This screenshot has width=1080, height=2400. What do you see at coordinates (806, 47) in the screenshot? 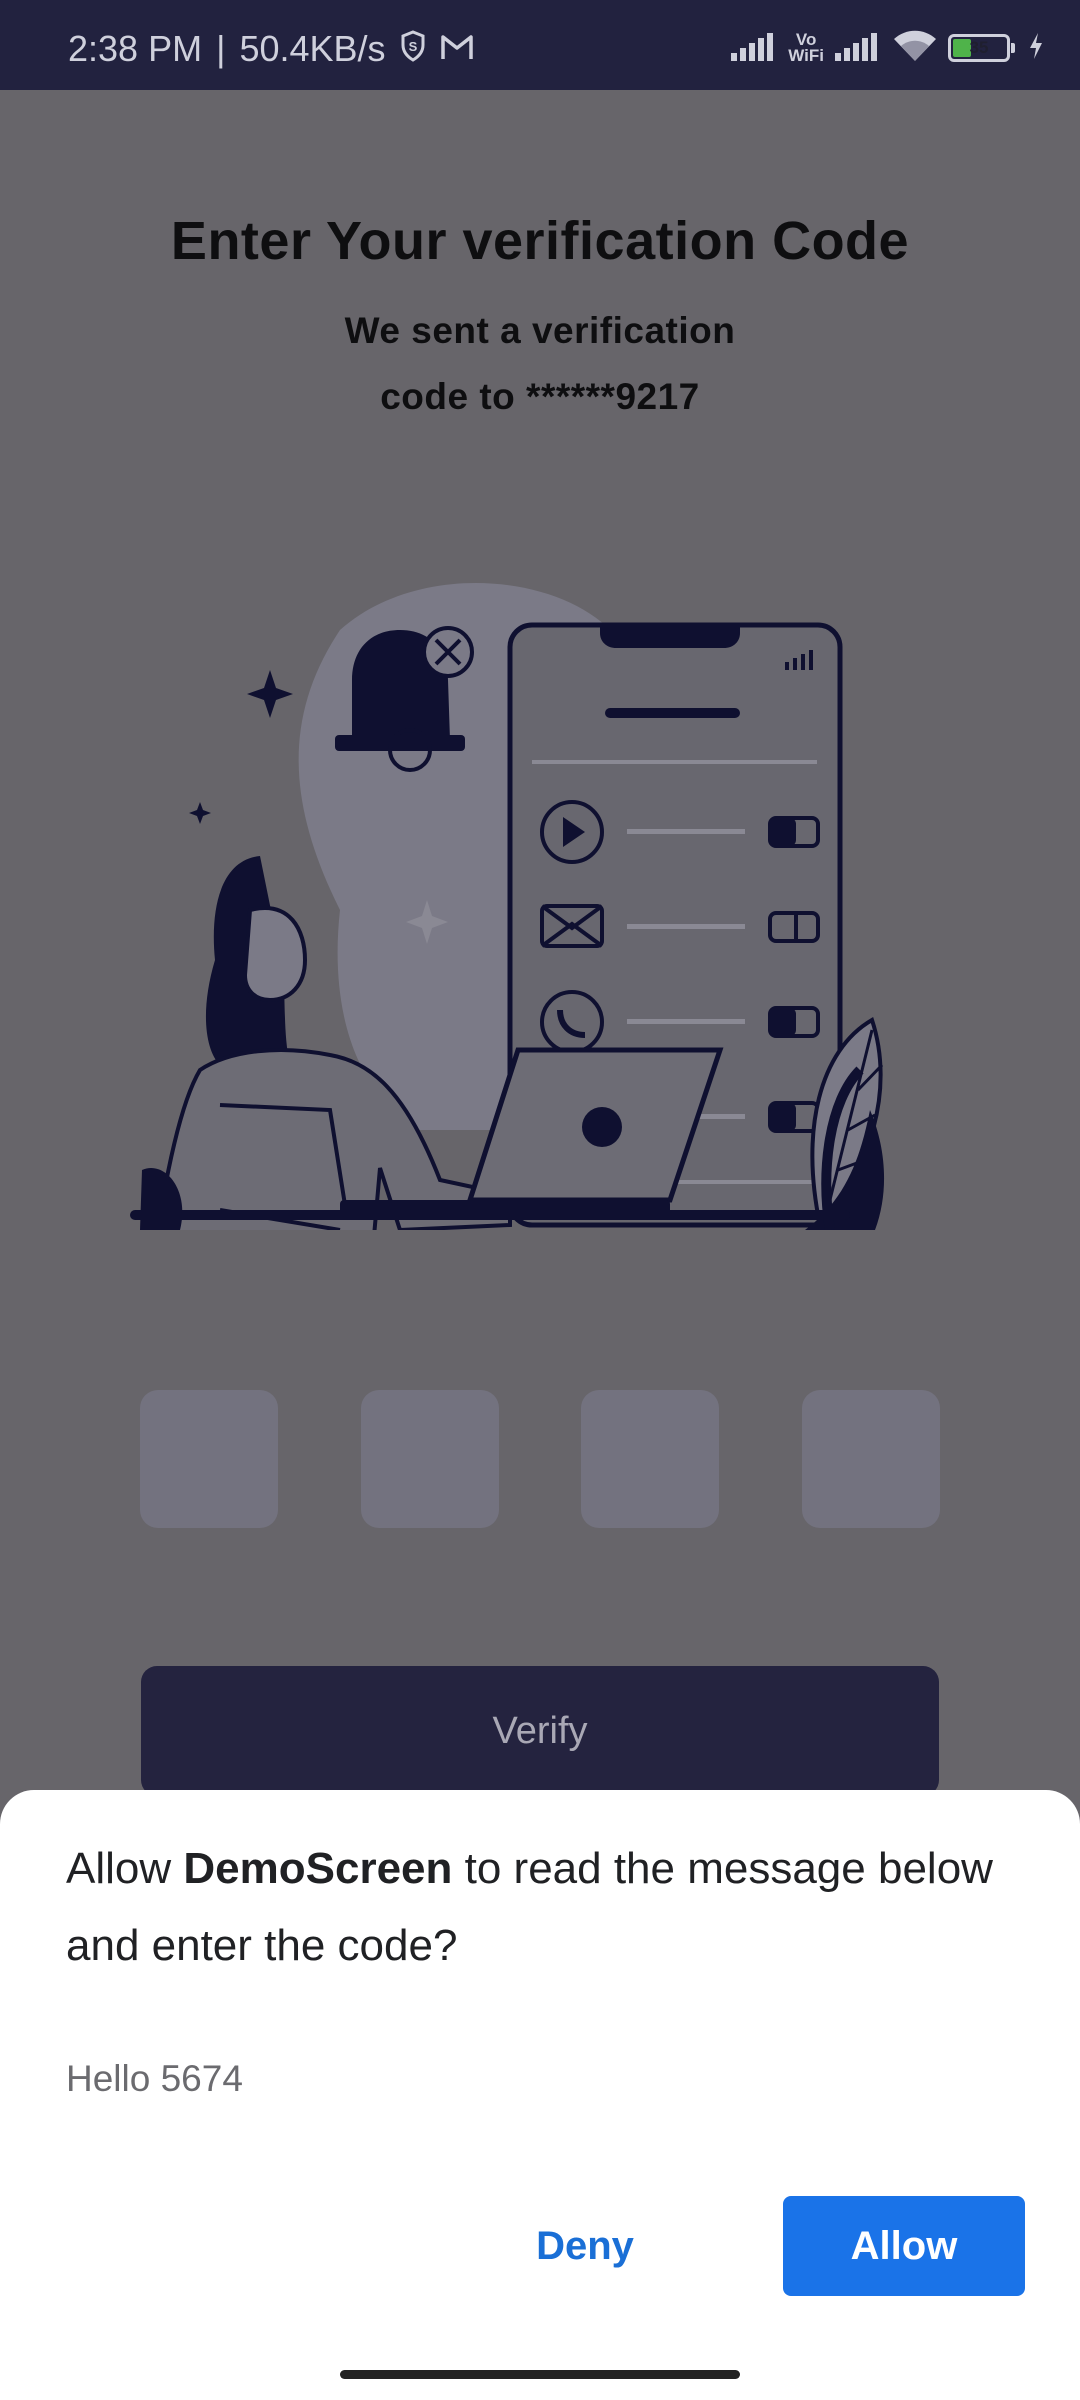
I see `vowifi-icon: Vo WiFi` at bounding box center [806, 47].